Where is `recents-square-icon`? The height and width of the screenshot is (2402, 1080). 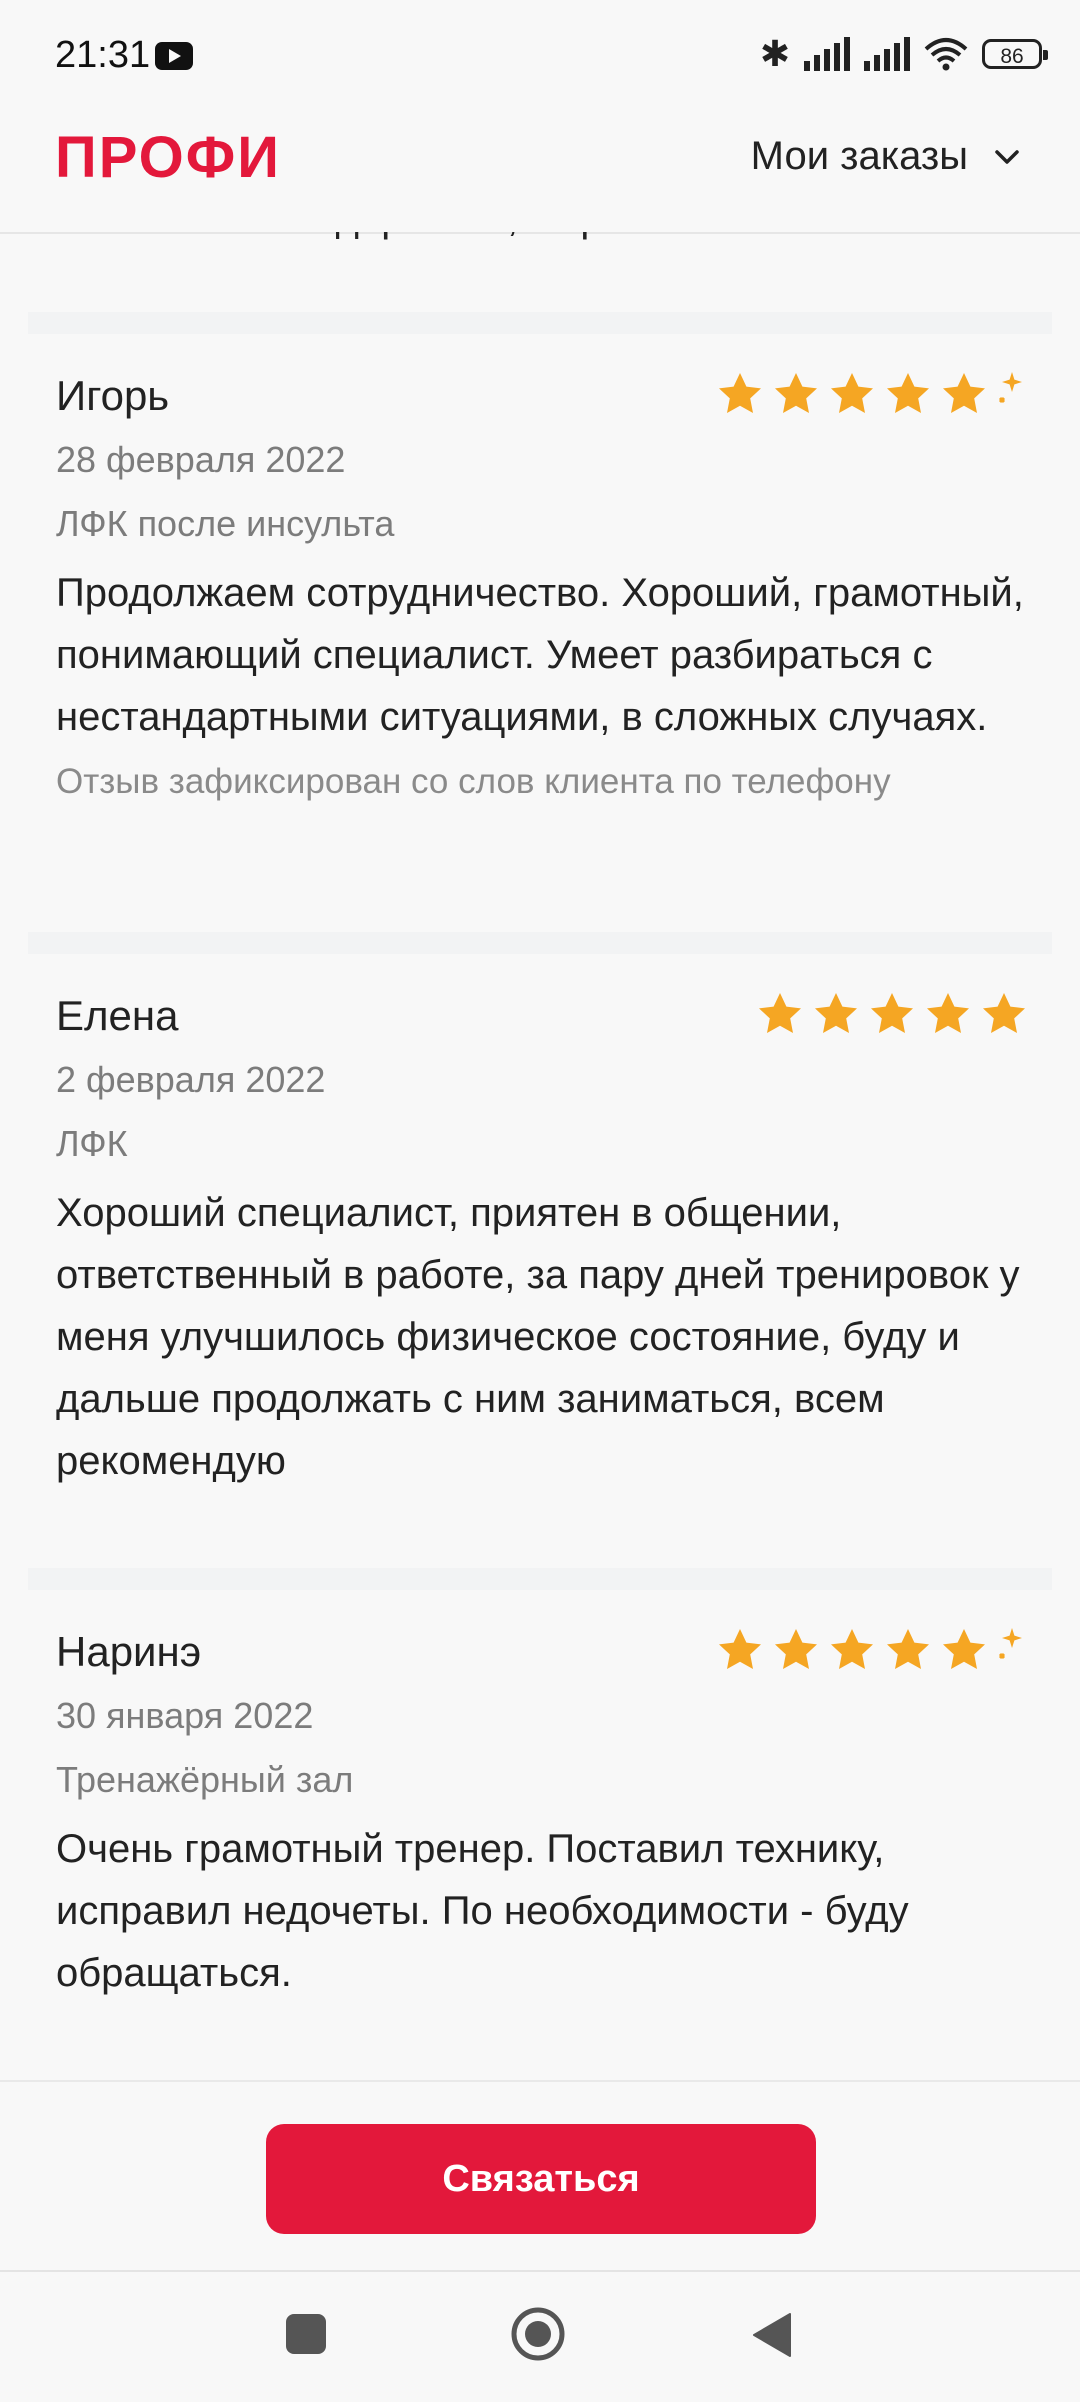
recents-square-icon is located at coordinates (306, 2334).